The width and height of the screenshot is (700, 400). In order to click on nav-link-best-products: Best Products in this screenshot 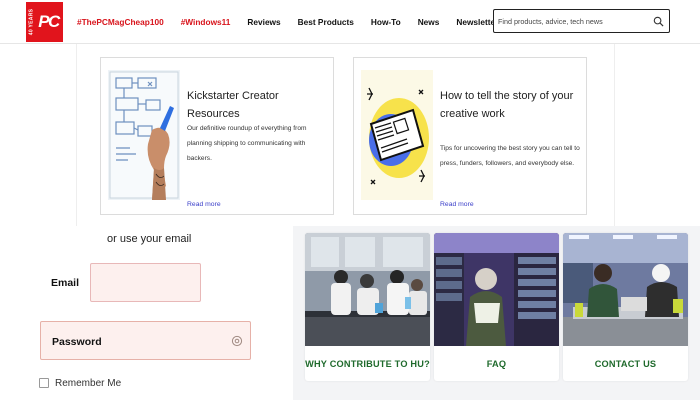, I will do `click(326, 22)`.